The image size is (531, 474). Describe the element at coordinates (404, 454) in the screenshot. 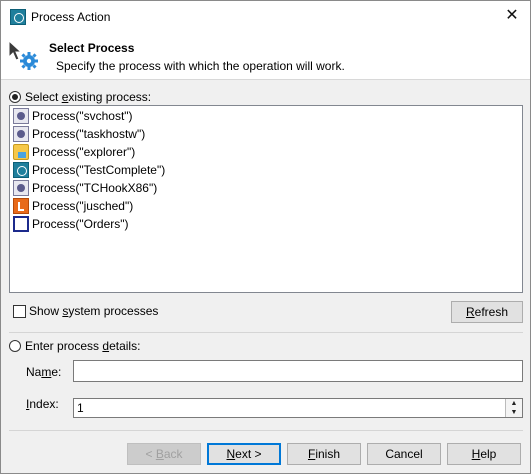

I see `cancel-button: Cancel` at that location.